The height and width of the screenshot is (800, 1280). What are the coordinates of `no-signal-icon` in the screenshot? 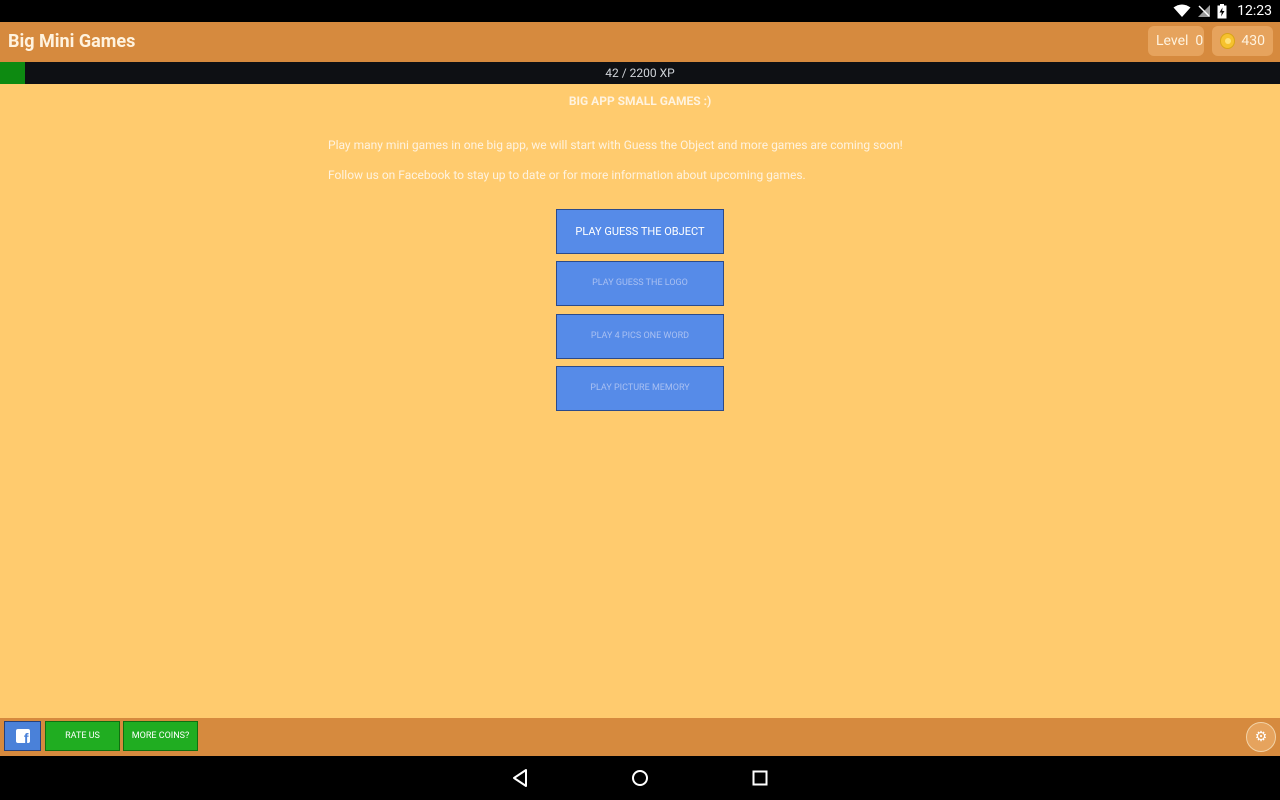 It's located at (1204, 11).